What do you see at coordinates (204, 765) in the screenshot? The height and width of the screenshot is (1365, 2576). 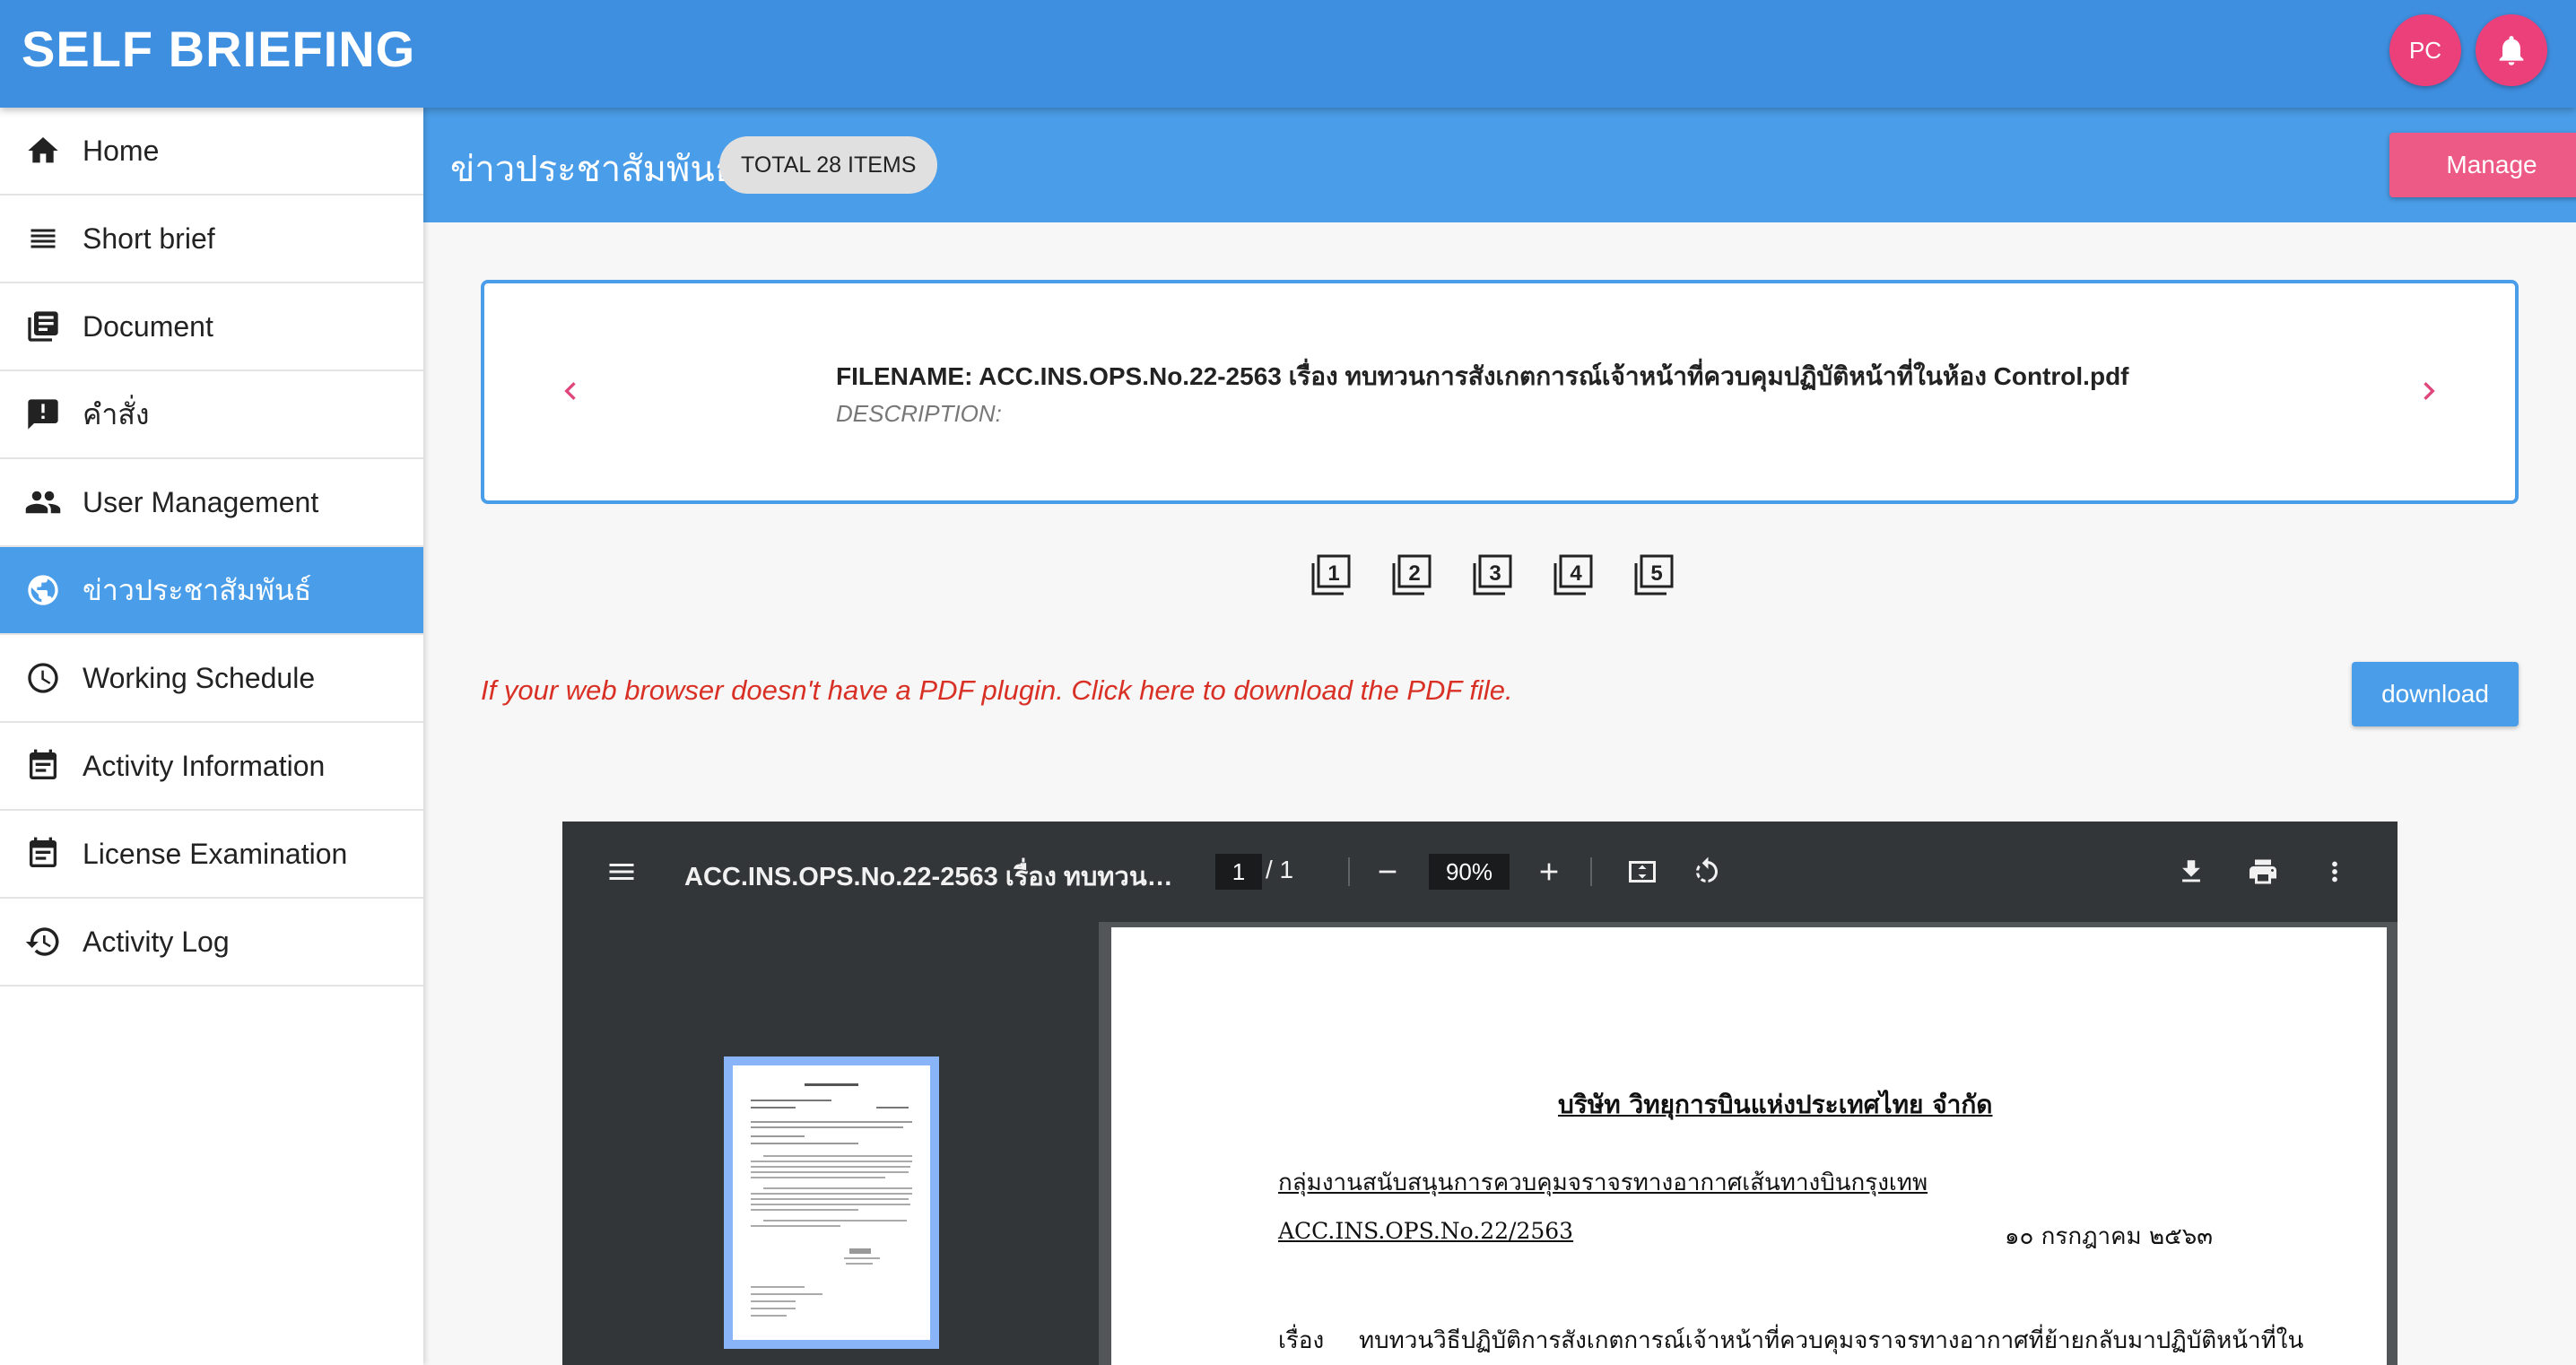 I see `sidebar-item-label: Activity Information` at bounding box center [204, 765].